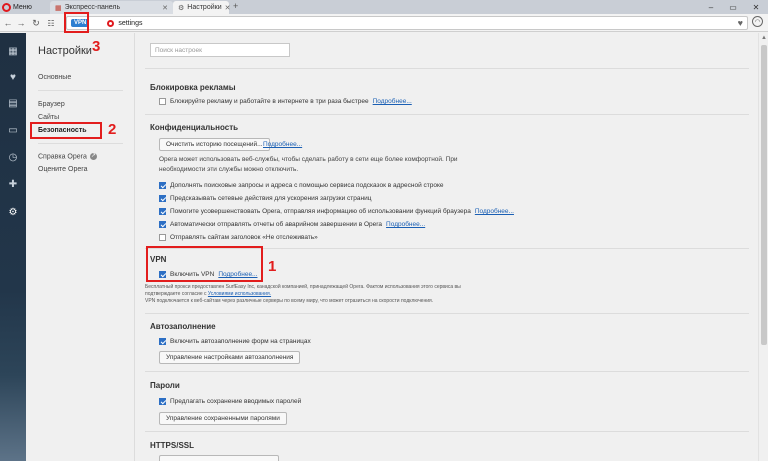 This screenshot has width=768, height=461. I want to click on annotation-box-vpn-badge, so click(76, 22).